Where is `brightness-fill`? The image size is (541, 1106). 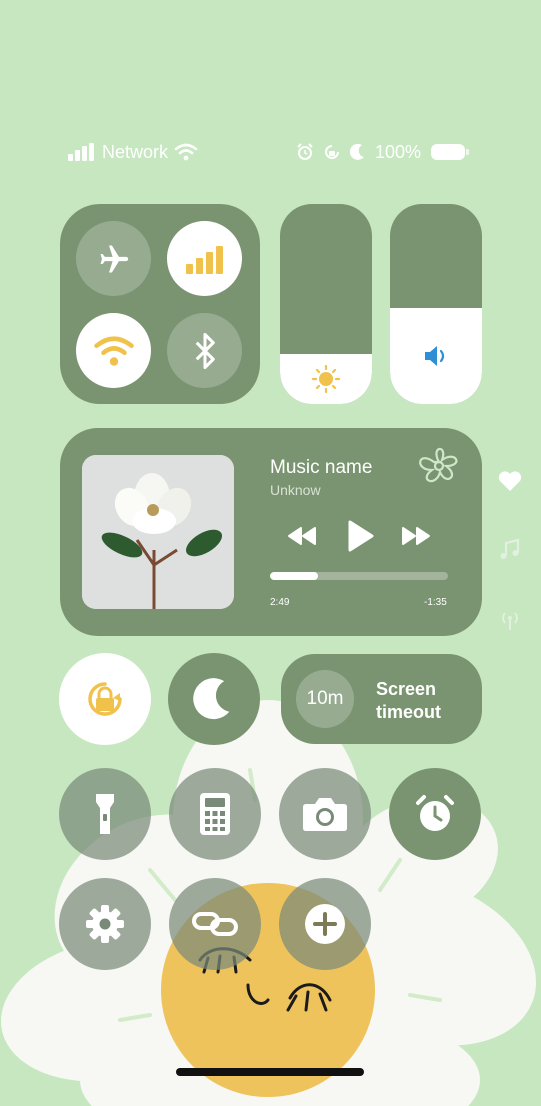
brightness-fill is located at coordinates (326, 379).